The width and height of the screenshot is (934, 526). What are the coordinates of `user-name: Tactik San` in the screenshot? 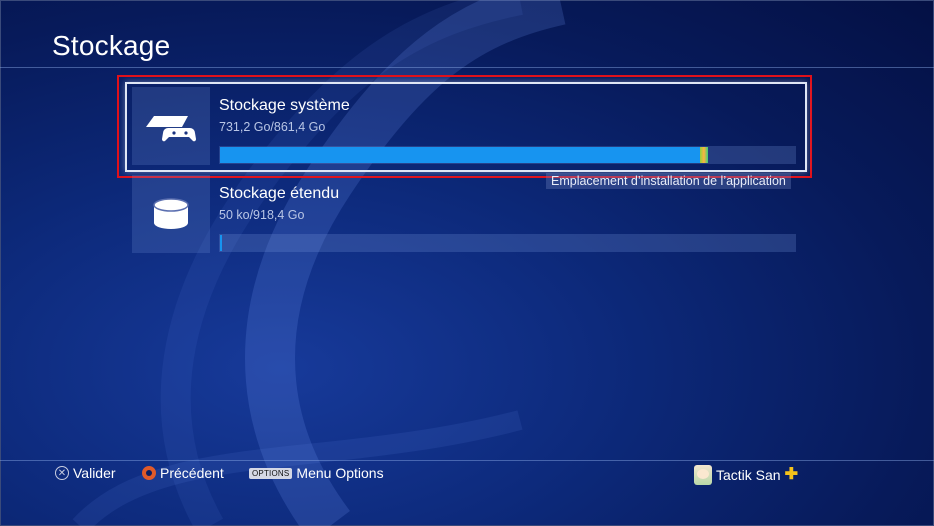 It's located at (748, 475).